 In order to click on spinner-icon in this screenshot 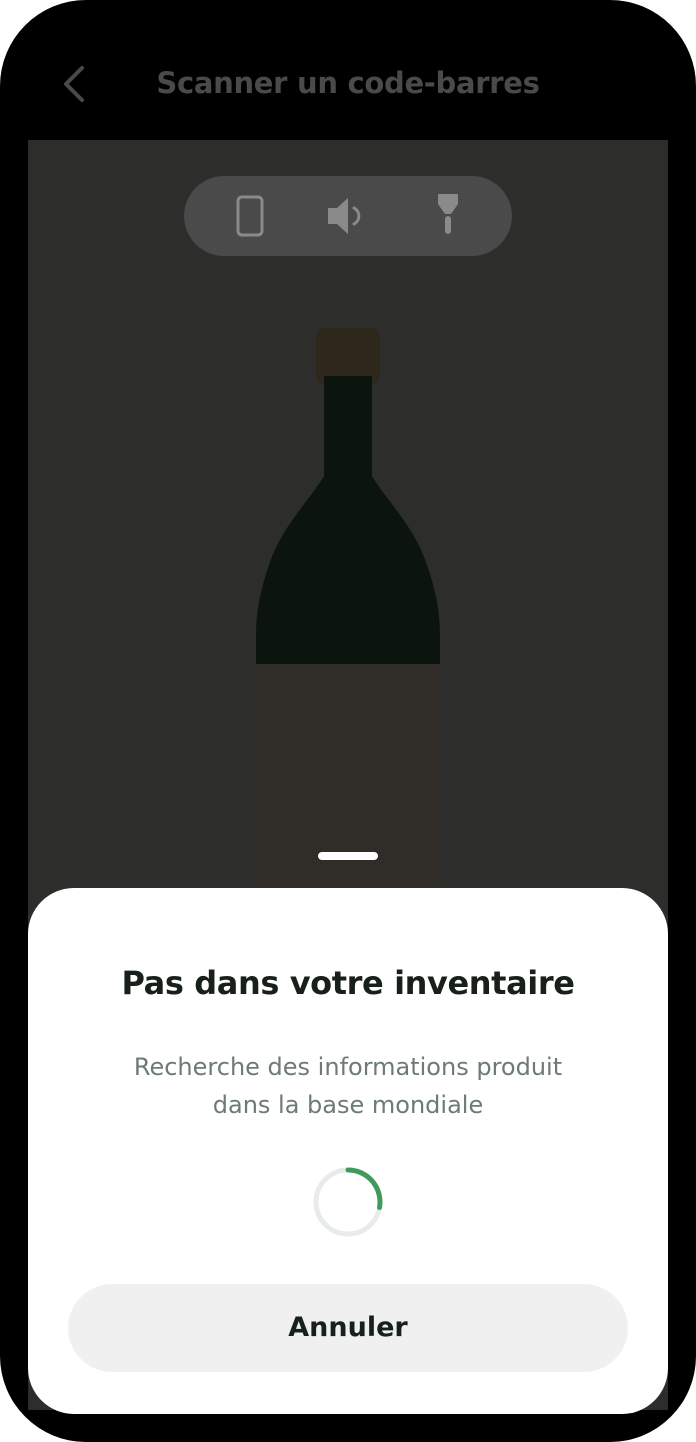, I will do `click(348, 1202)`.